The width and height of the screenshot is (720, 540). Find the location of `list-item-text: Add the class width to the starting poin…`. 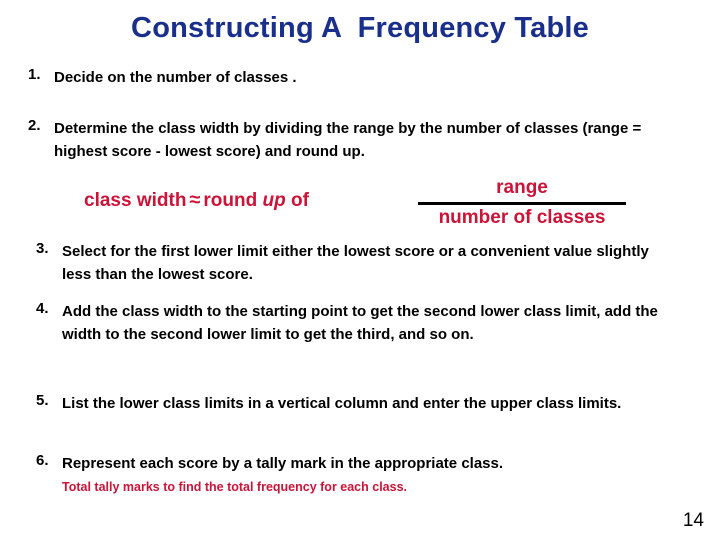

list-item-text: Add the class width to the starting poin… is located at coordinates (360, 323).